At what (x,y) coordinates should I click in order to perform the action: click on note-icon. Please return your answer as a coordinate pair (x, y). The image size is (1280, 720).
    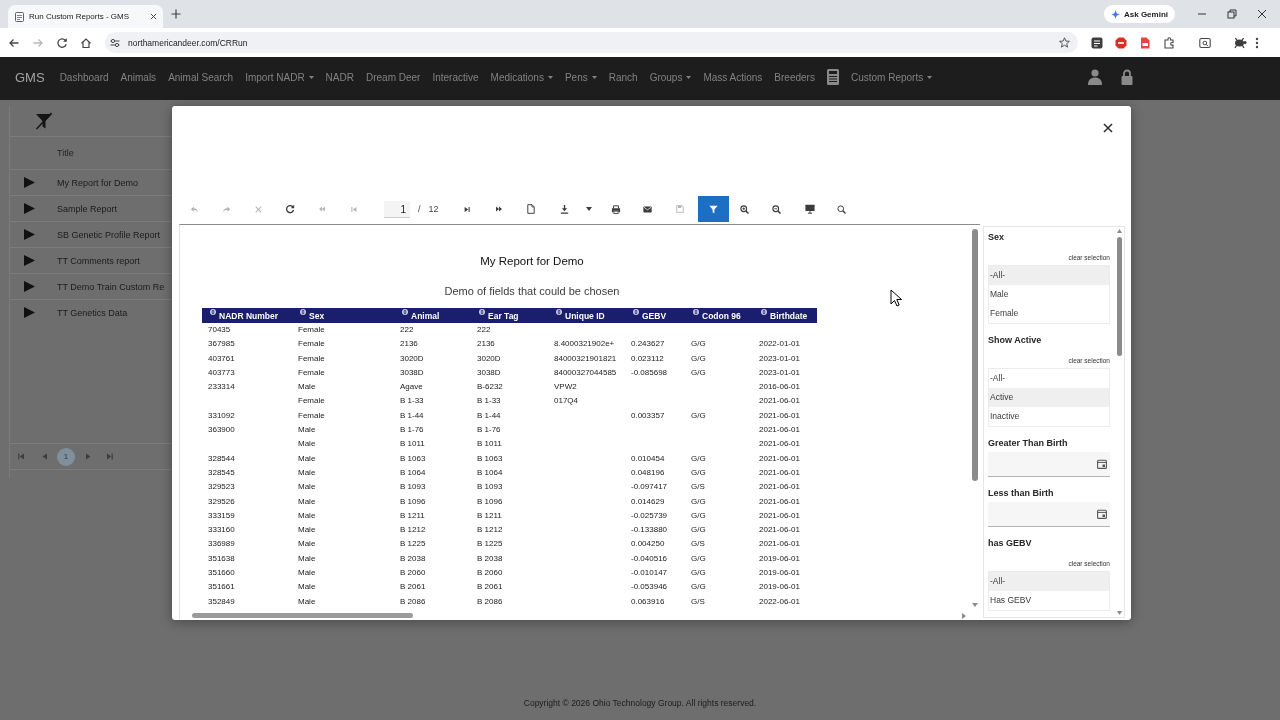
    Looking at the image, I should click on (1097, 42).